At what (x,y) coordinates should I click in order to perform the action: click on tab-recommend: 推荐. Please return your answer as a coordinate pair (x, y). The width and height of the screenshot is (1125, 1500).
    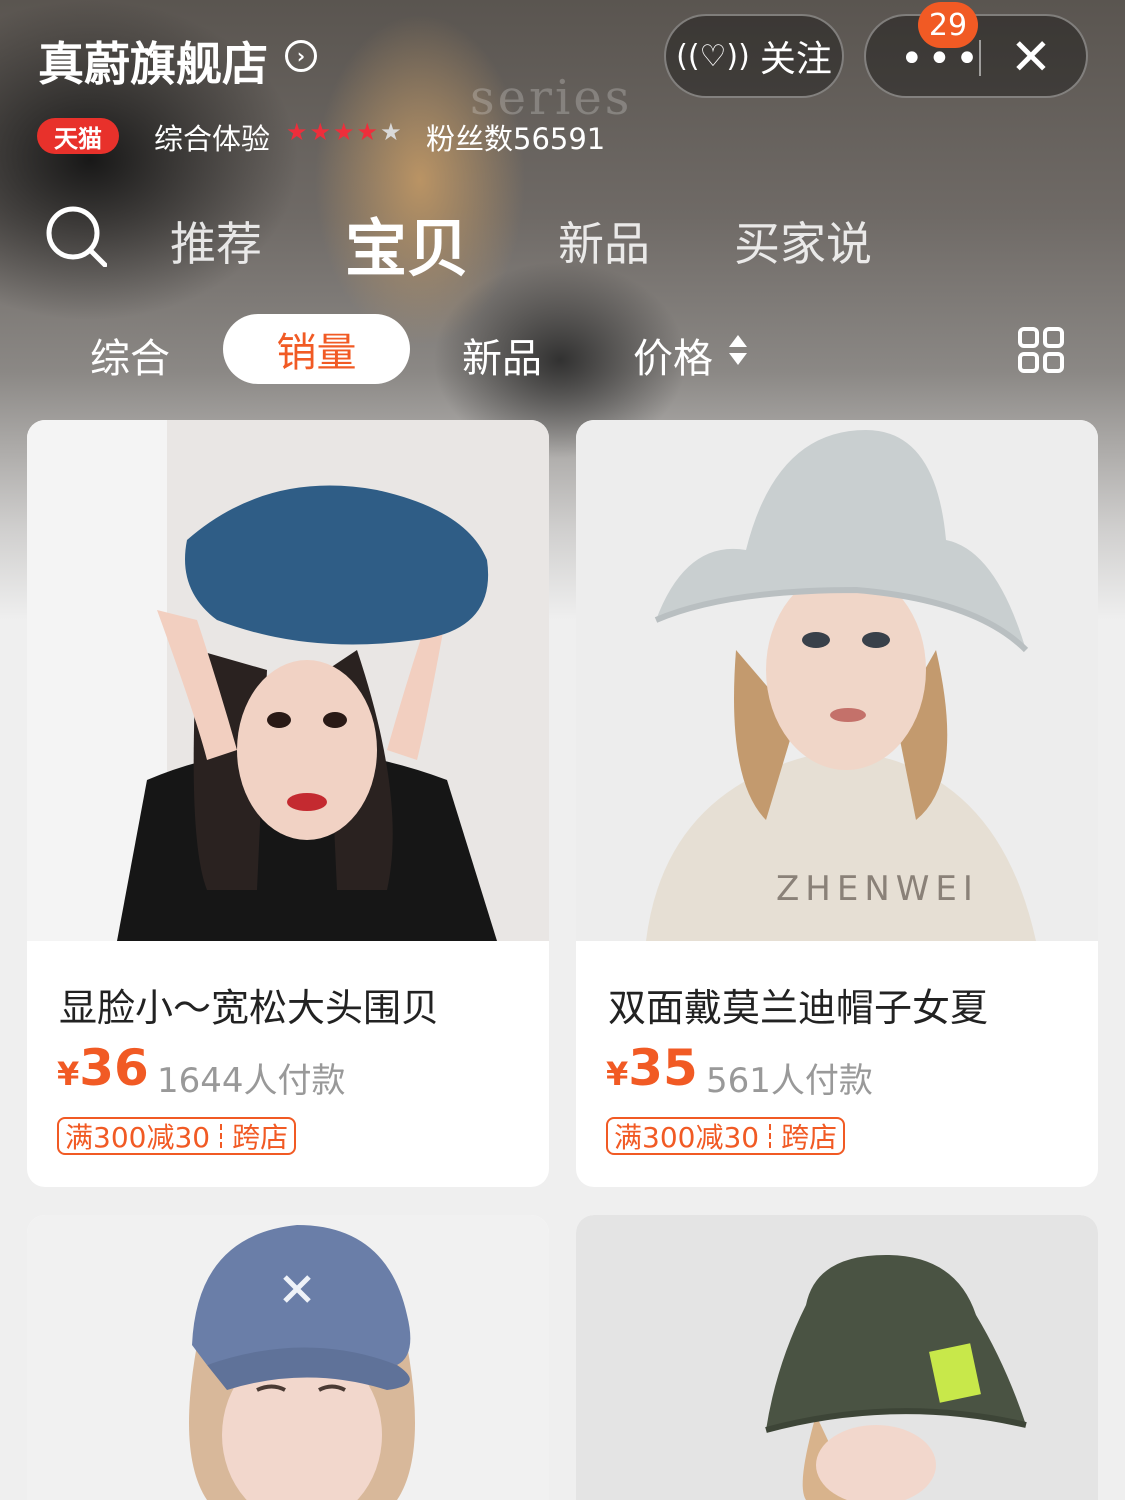
    Looking at the image, I should click on (216, 241).